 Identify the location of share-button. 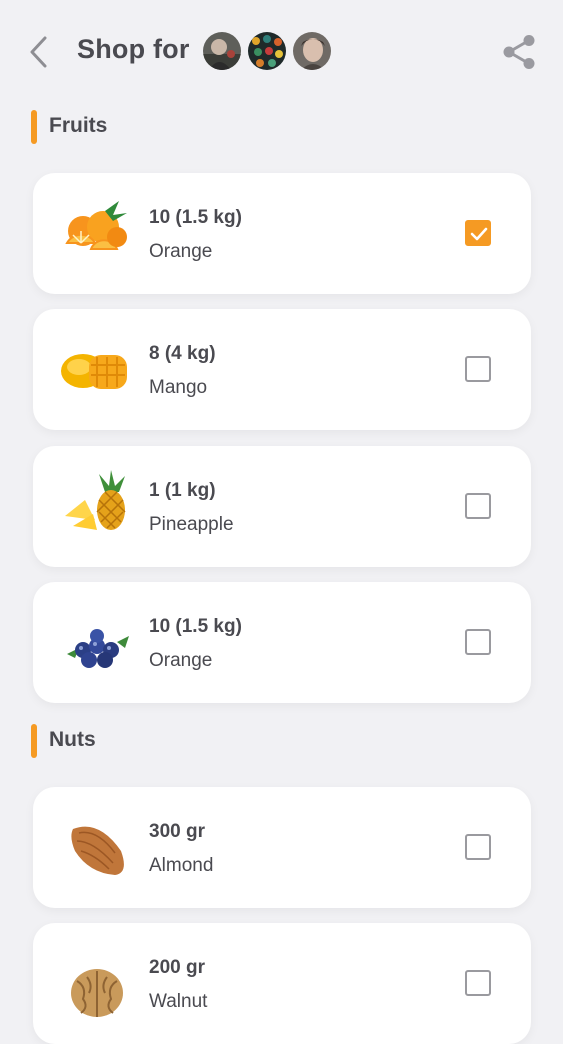
(519, 52).